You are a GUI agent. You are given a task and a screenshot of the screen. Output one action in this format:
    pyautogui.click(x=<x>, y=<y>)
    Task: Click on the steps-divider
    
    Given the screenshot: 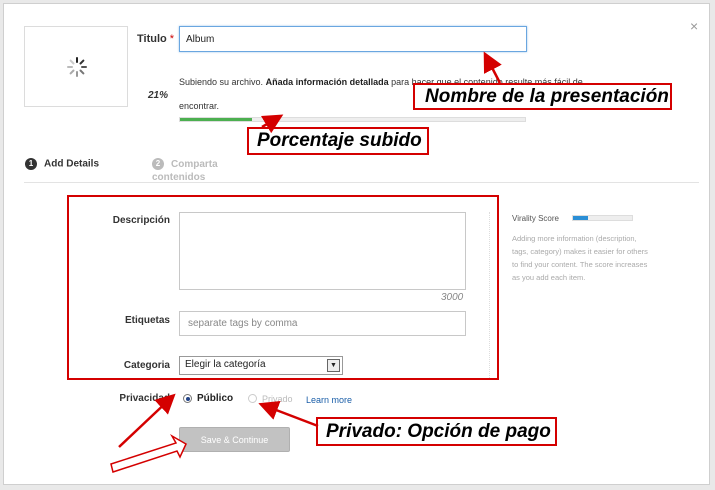 What is the action you would take?
    pyautogui.click(x=361, y=182)
    